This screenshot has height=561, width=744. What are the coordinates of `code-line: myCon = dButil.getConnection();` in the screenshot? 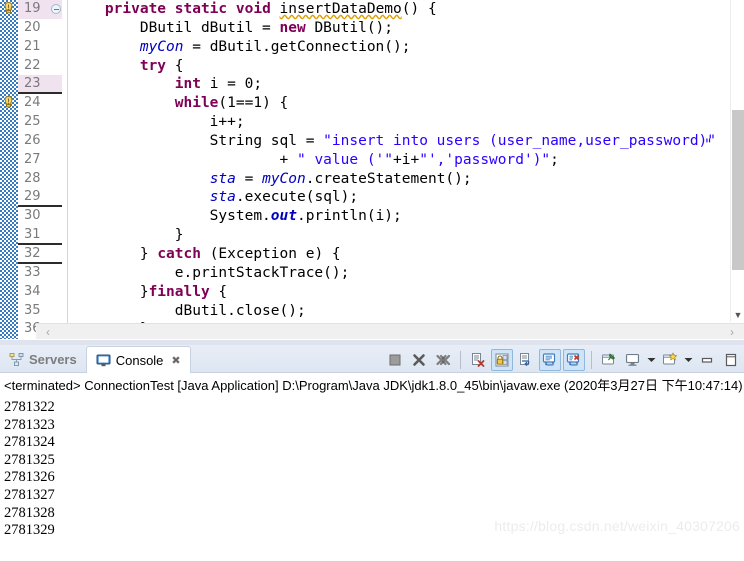 It's located at (275, 46).